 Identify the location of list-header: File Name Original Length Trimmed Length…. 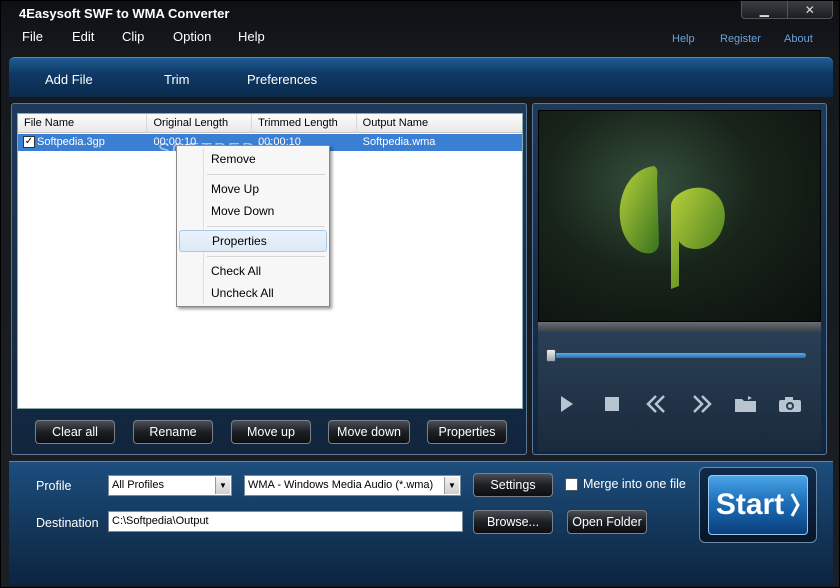
(270, 123).